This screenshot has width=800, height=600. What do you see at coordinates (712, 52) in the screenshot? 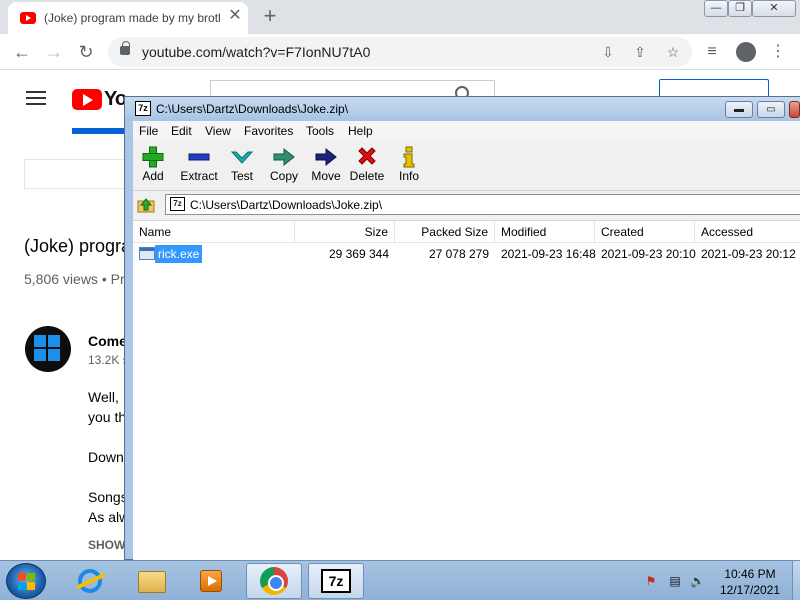
I see `playlist-icon: ≡` at bounding box center [712, 52].